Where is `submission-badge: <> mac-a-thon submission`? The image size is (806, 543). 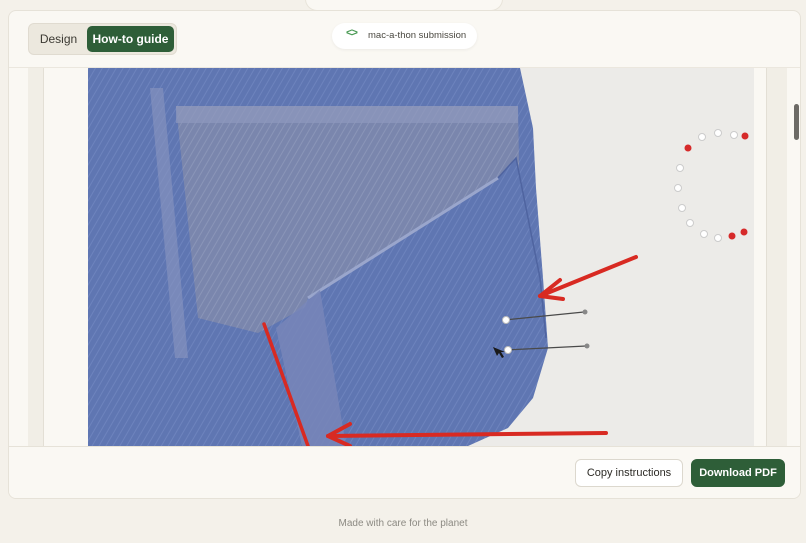 submission-badge: <> mac-a-thon submission is located at coordinates (404, 36).